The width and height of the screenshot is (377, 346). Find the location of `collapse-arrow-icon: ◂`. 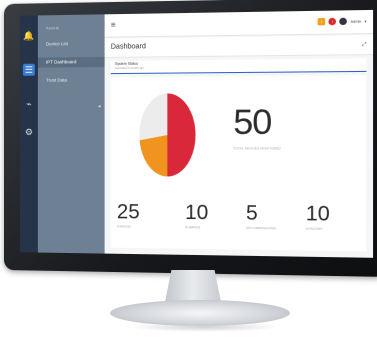

collapse-arrow-icon: ◂ is located at coordinates (99, 107).